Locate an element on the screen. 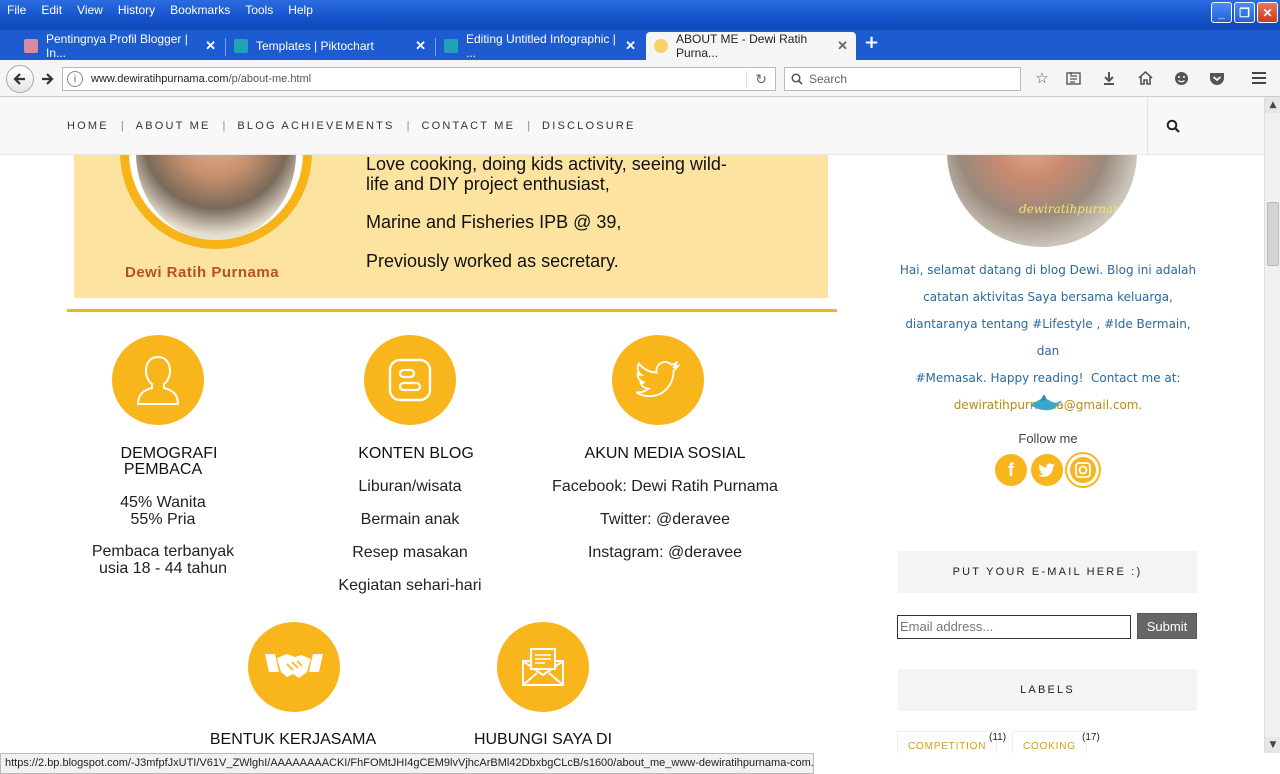 This screenshot has height=774, width=1280. intro-line: #Memasak. Happy reading! Contact me at: is located at coordinates (1048, 378).